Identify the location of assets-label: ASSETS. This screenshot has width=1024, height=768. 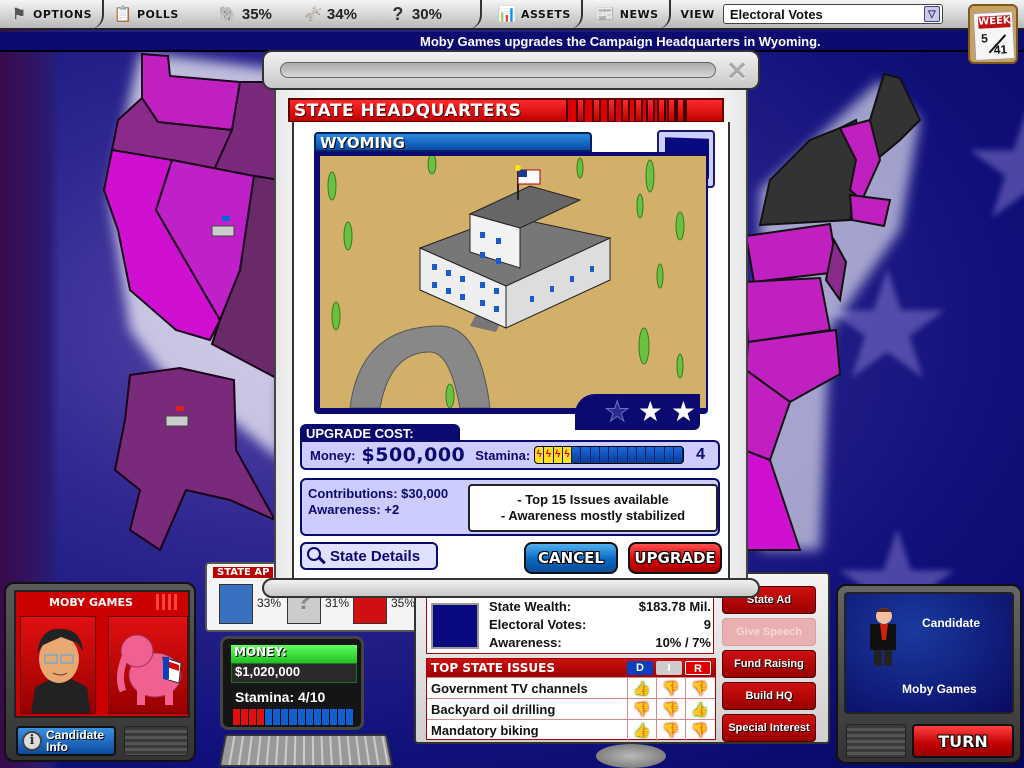
(545, 14).